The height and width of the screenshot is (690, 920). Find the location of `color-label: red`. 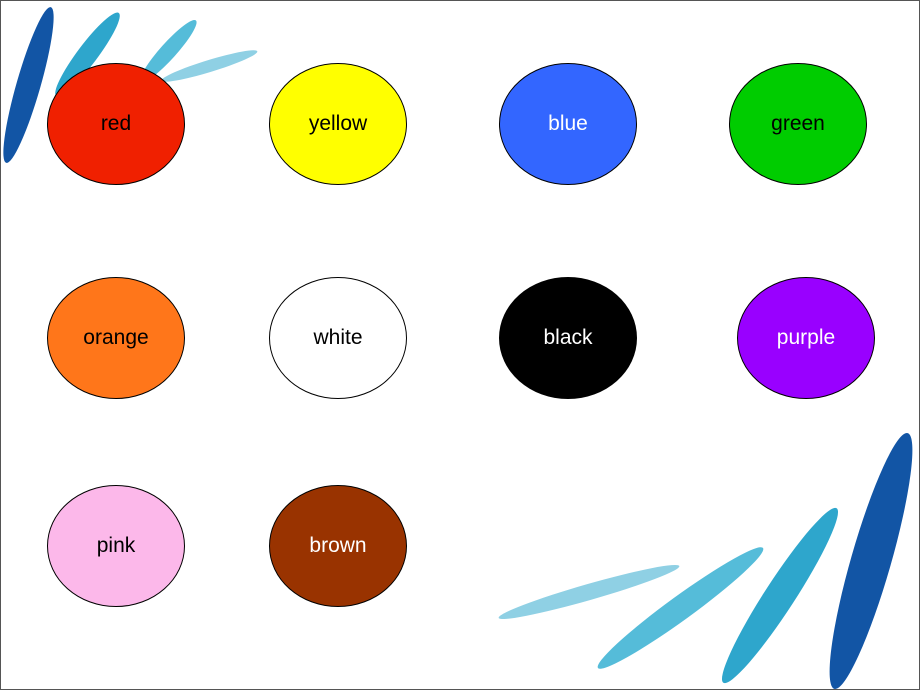

color-label: red is located at coordinates (116, 123).